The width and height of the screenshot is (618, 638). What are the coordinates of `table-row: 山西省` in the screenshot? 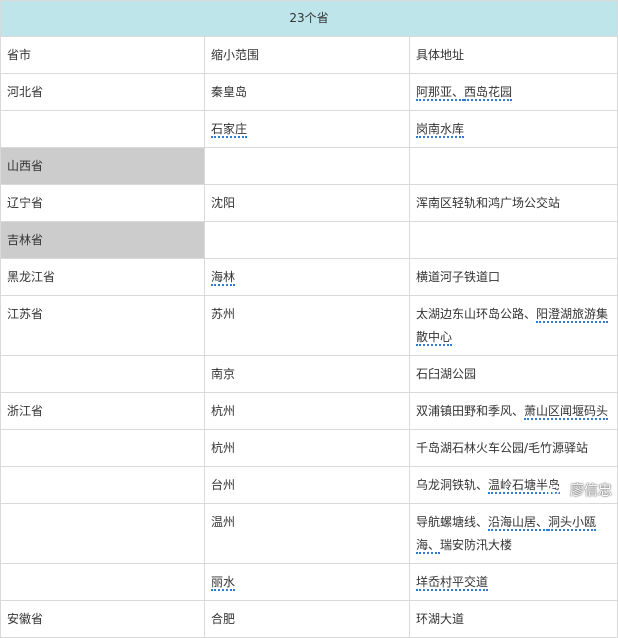 It's located at (309, 166).